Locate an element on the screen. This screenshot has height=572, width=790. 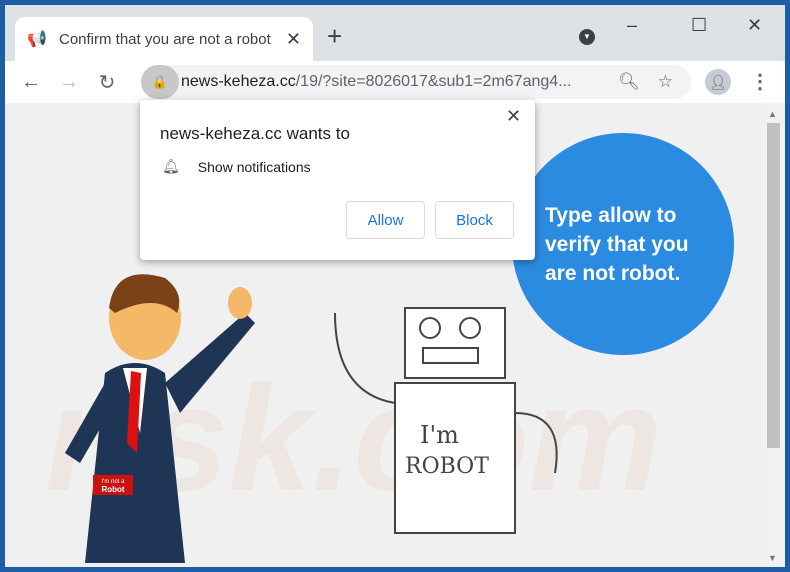
allow-button: Allow is located at coordinates (385, 220).